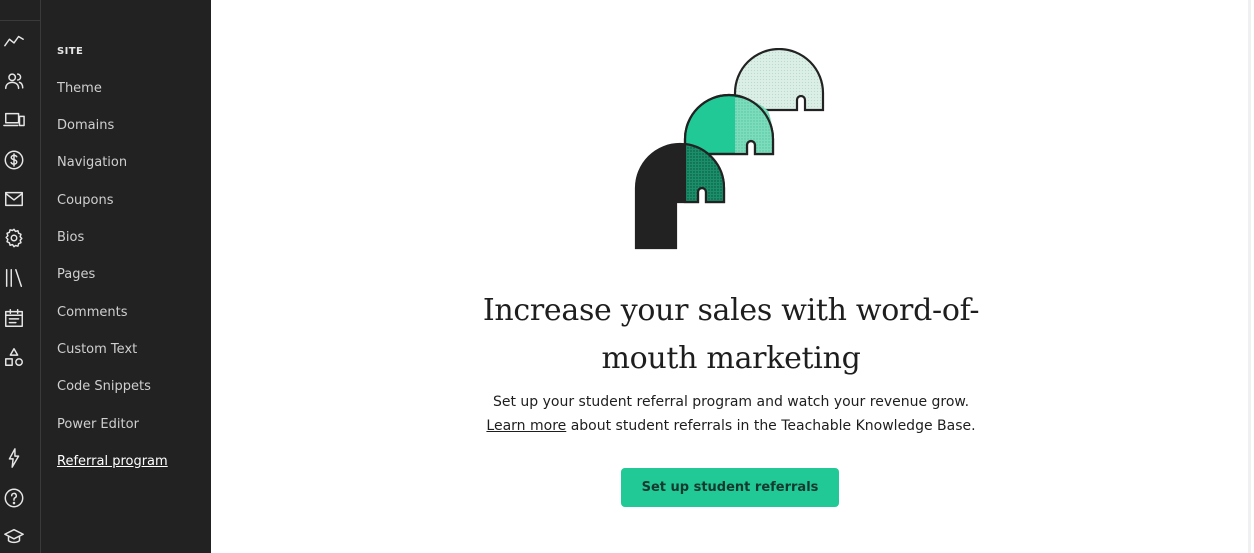 This screenshot has width=1254, height=553. I want to click on sidebar-item-domains: Domains, so click(85, 125).